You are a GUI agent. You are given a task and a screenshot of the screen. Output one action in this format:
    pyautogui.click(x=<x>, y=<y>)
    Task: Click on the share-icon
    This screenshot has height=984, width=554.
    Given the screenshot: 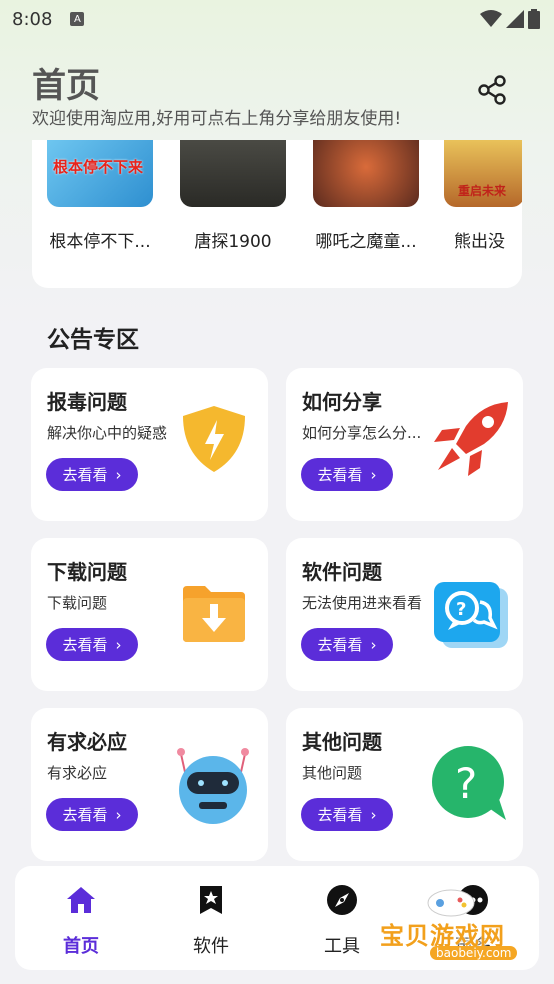 What is the action you would take?
    pyautogui.click(x=492, y=90)
    